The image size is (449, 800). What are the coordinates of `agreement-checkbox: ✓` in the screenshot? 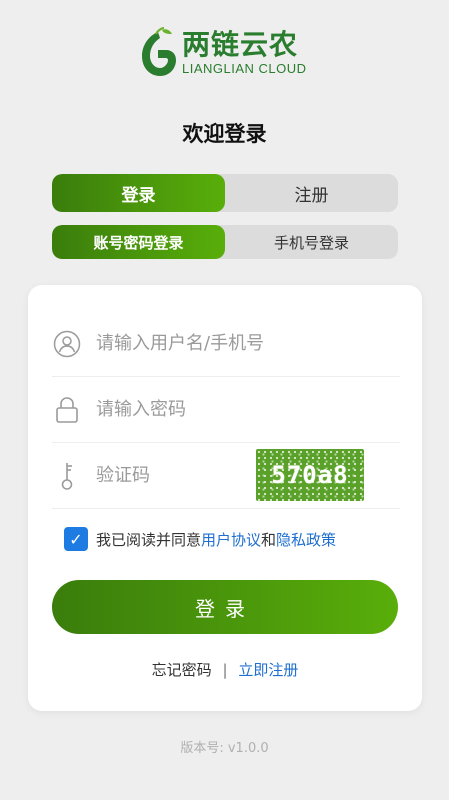 It's located at (76, 539).